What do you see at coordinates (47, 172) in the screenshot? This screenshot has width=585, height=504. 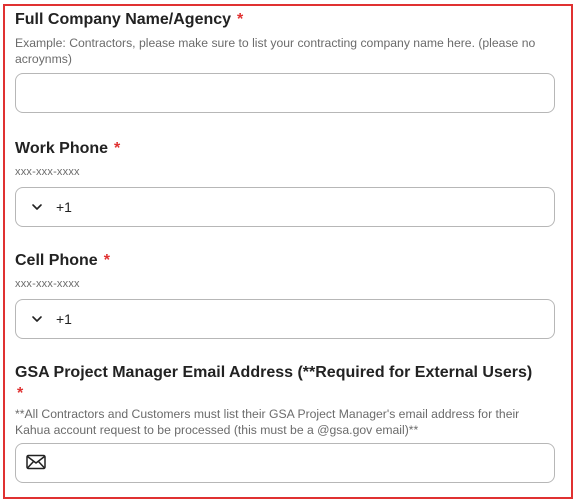 I see `work-phone-format-hint: xxx-xxx-xxxx` at bounding box center [47, 172].